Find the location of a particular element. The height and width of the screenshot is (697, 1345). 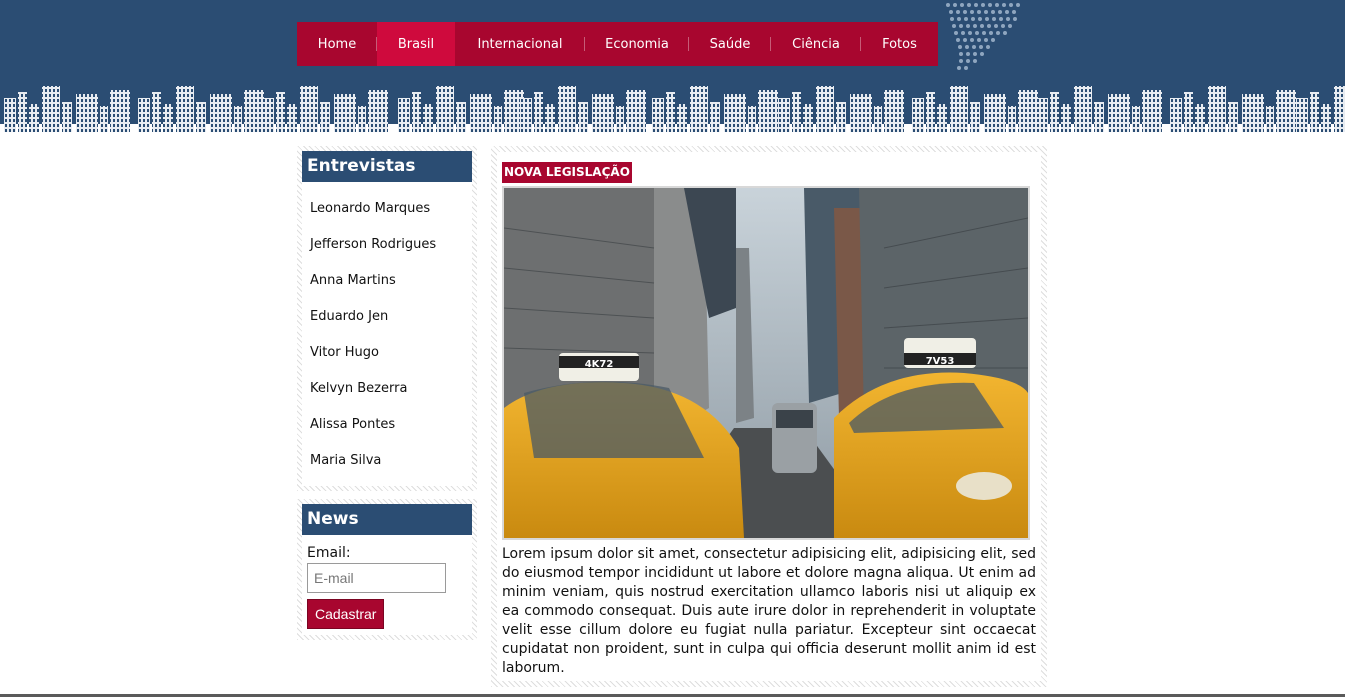

newsletter-form: Email: Cadastrar is located at coordinates (387, 582).